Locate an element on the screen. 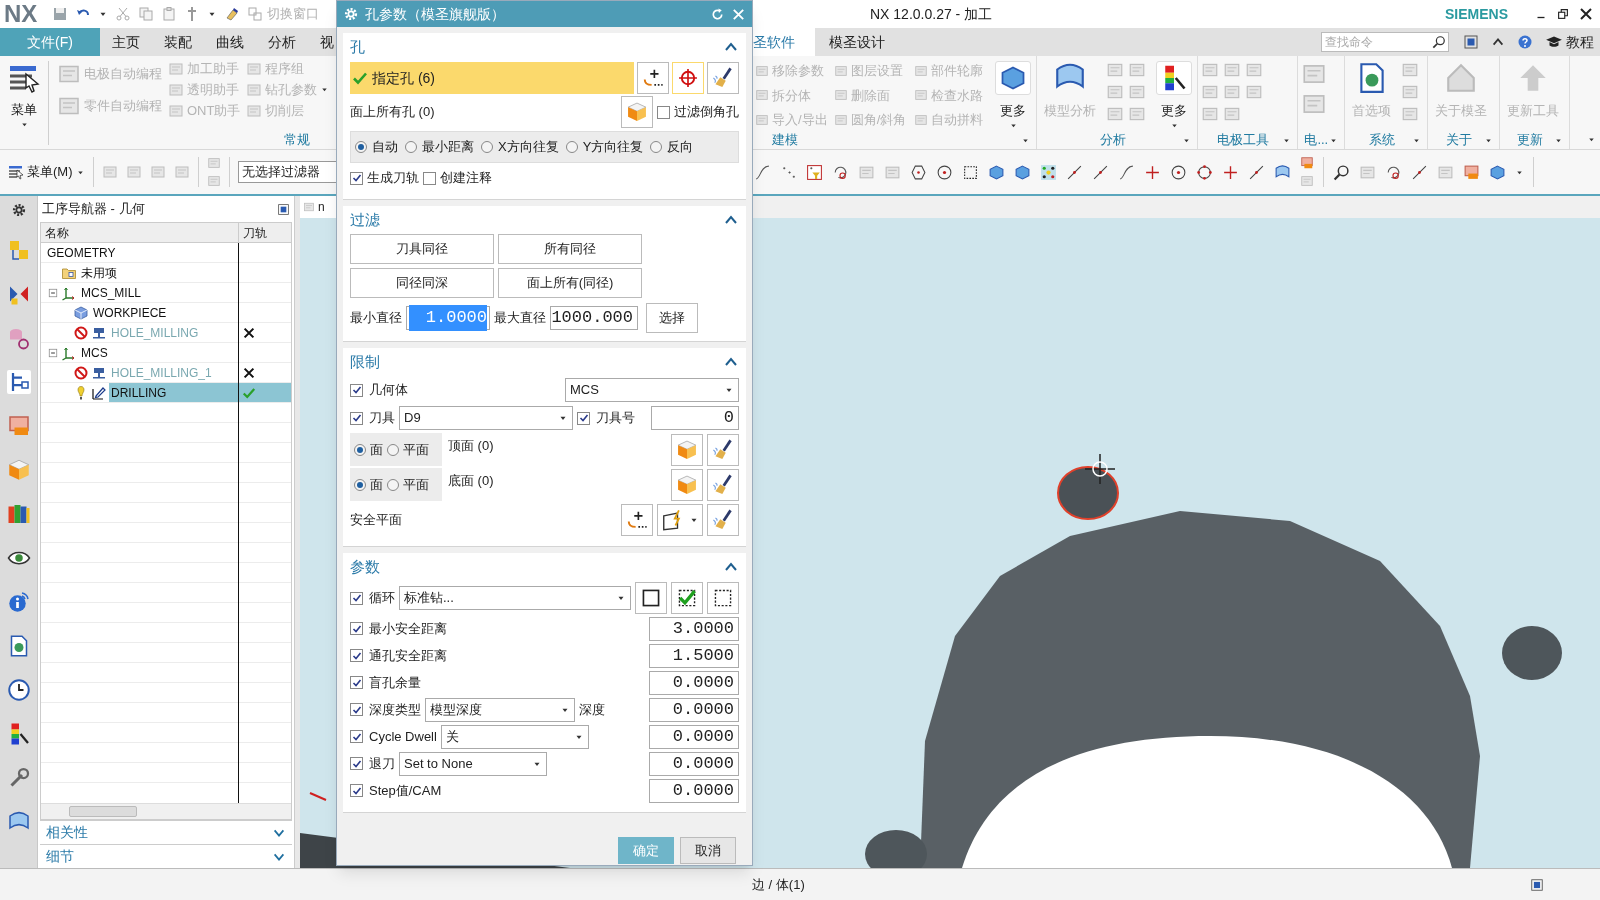  help-icon is located at coordinates (1525, 42).